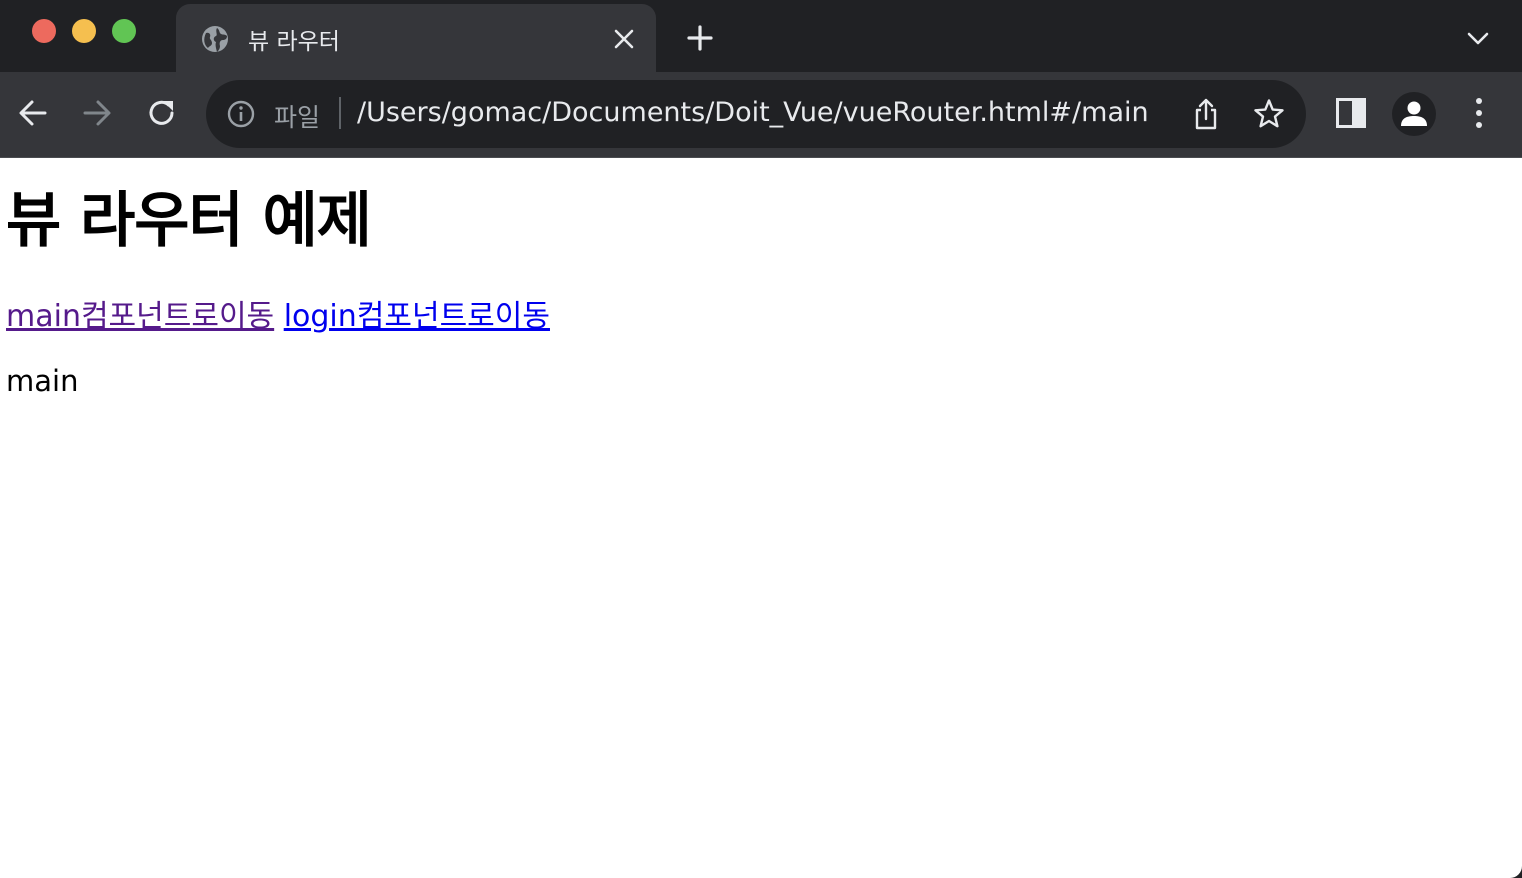 The height and width of the screenshot is (878, 1522). I want to click on new-tab-plus-icon, so click(700, 38).